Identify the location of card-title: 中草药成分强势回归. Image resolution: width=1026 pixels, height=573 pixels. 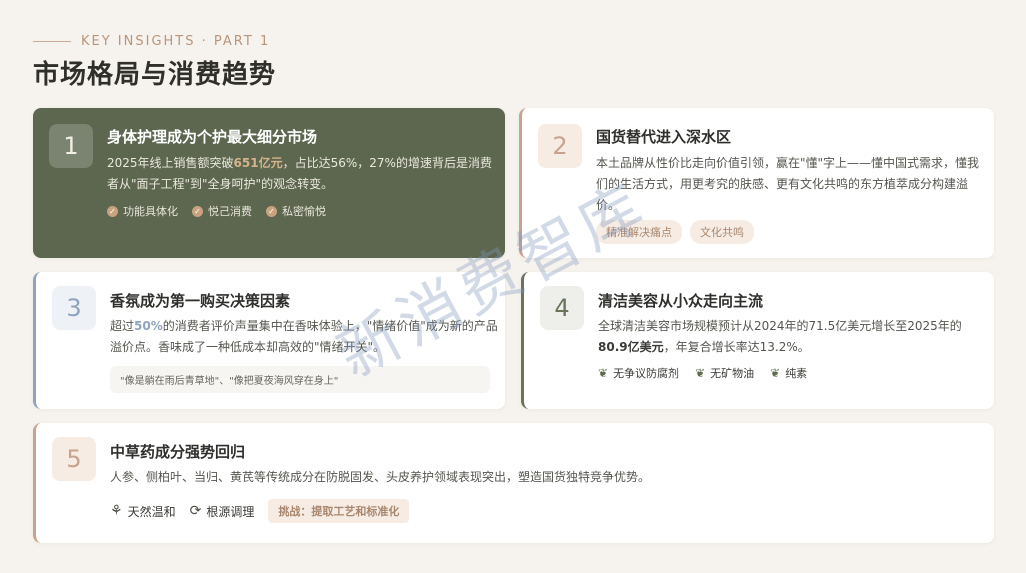
(178, 452).